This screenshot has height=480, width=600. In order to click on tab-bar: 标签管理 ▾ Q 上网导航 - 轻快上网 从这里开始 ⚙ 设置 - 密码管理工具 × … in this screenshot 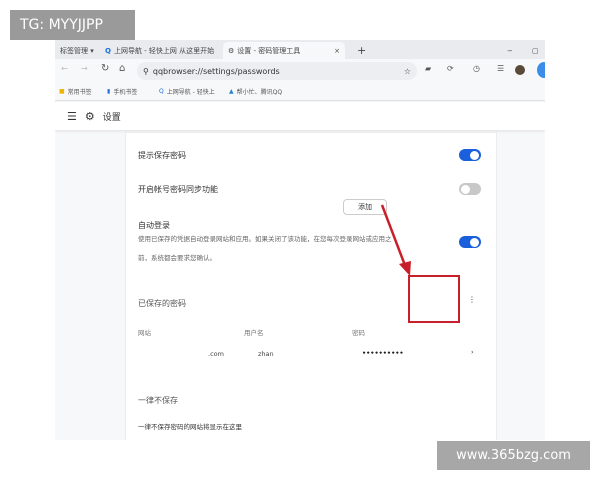, I will do `click(300, 49)`.